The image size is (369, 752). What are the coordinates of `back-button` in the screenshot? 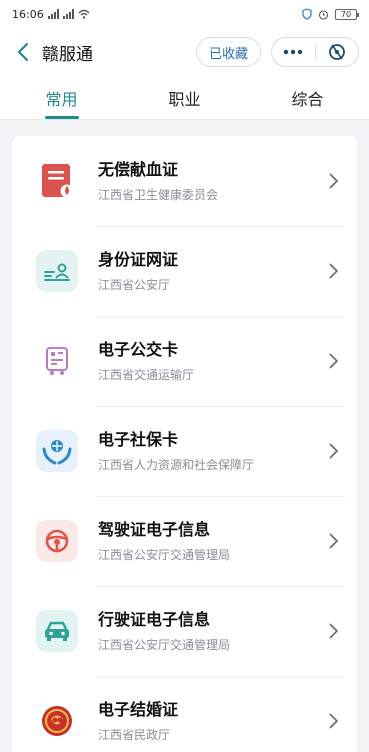 It's located at (23, 52).